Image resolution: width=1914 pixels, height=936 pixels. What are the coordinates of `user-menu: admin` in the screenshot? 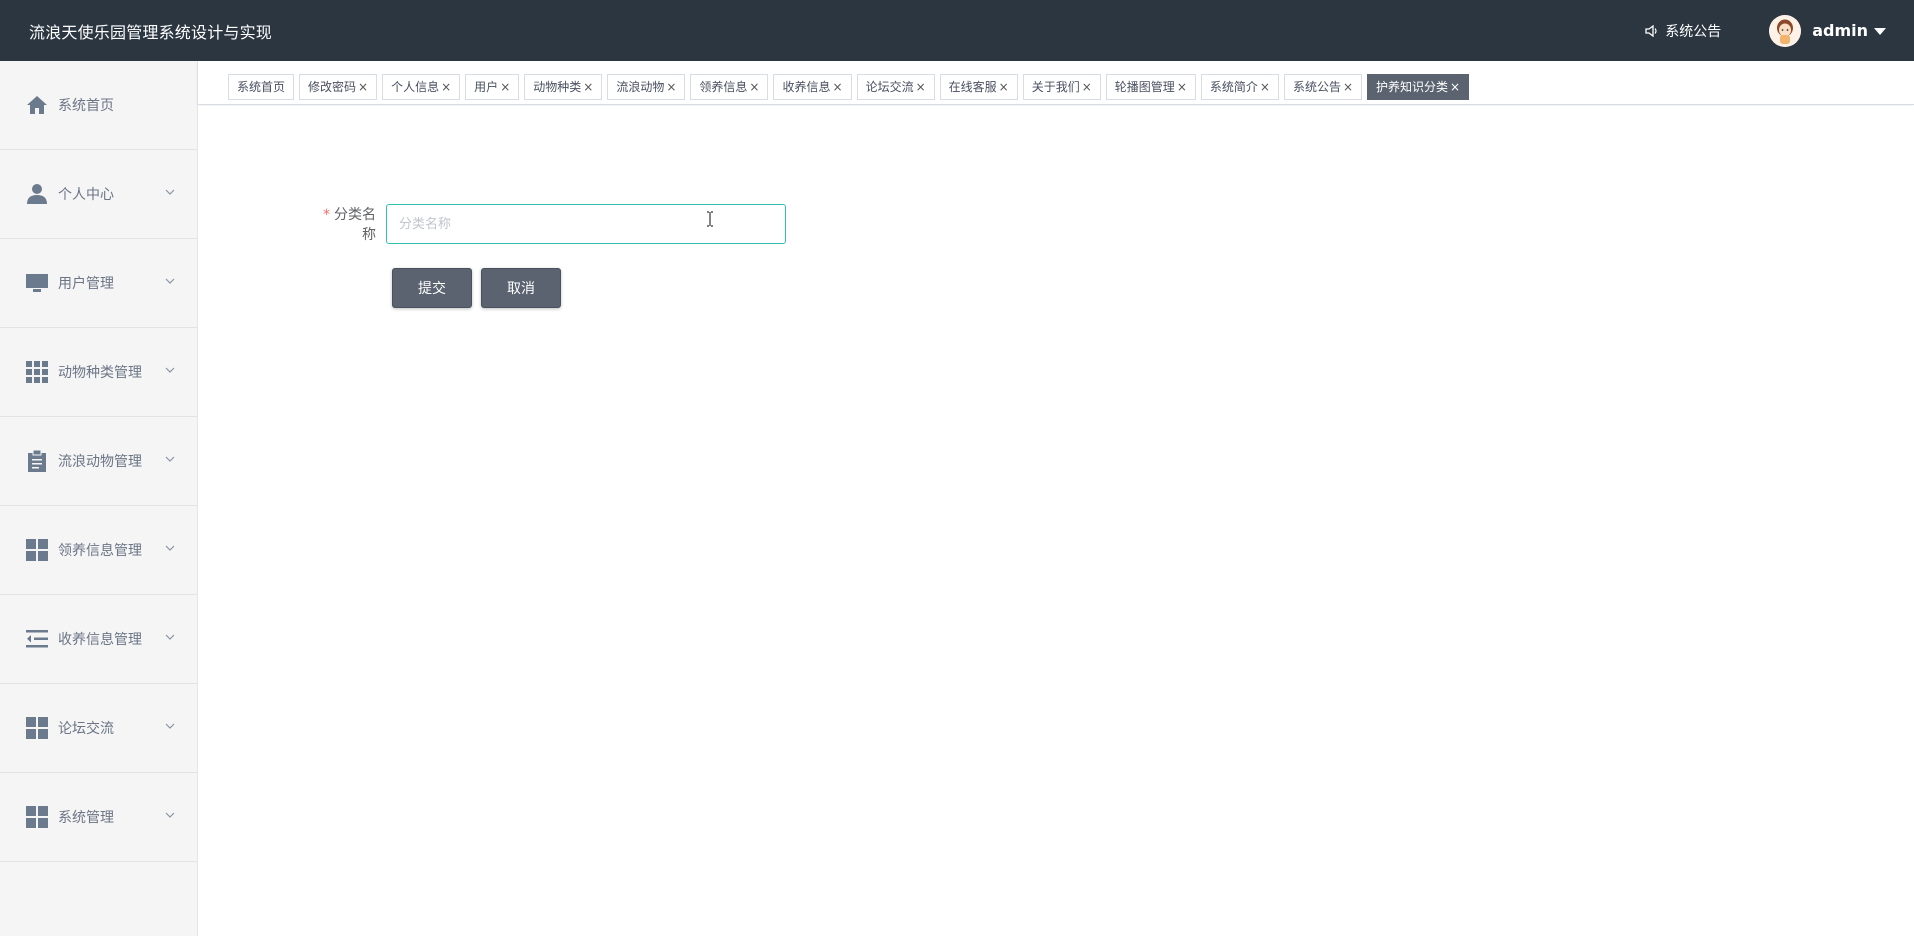 It's located at (1827, 30).